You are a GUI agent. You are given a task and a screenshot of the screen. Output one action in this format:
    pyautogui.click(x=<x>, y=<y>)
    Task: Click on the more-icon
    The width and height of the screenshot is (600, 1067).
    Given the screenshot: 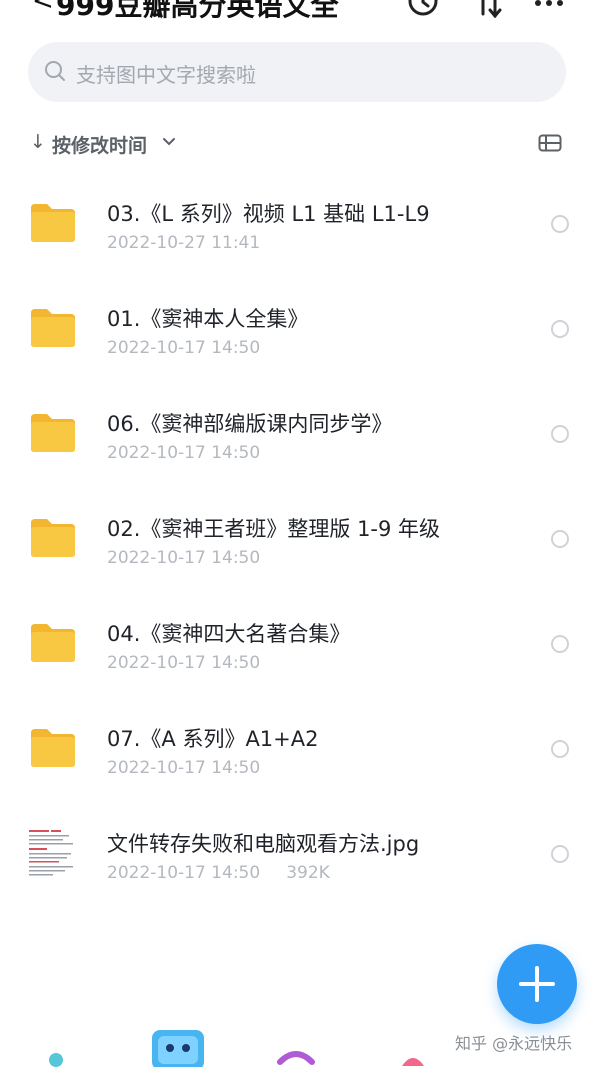 What is the action you would take?
    pyautogui.click(x=549, y=9)
    